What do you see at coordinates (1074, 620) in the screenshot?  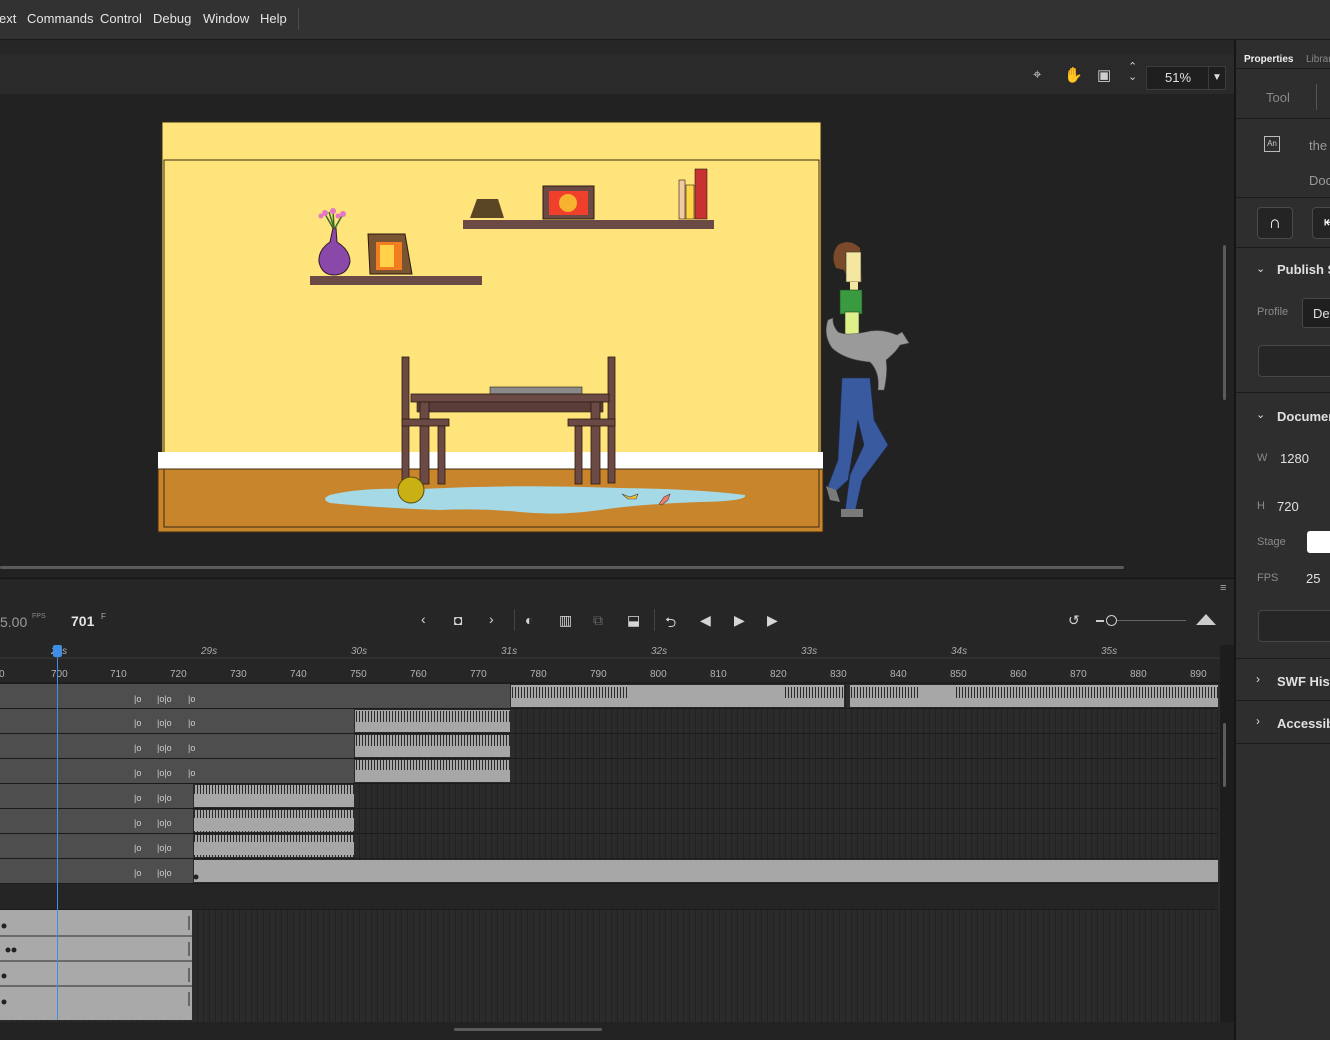 I see `undo-icon: ↺` at bounding box center [1074, 620].